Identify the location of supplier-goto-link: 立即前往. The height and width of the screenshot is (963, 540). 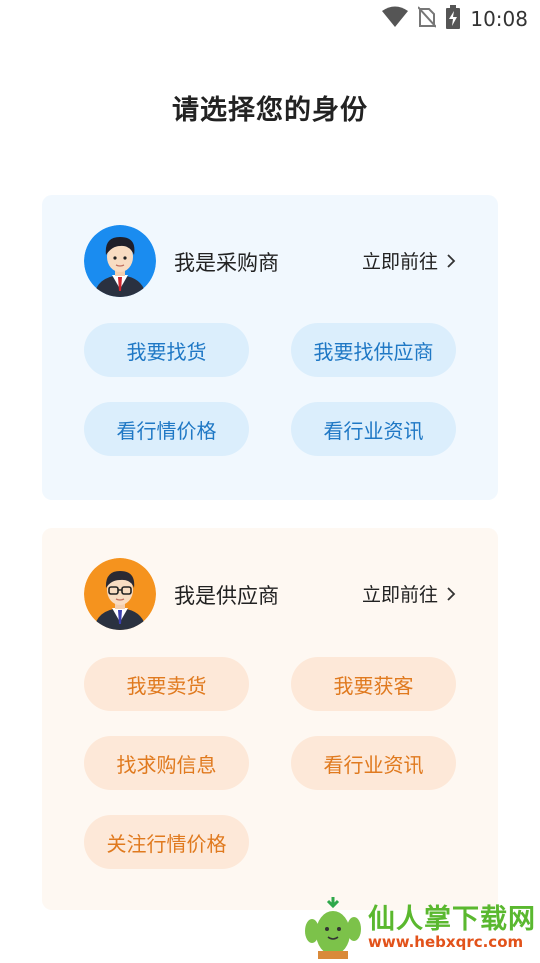
(409, 593).